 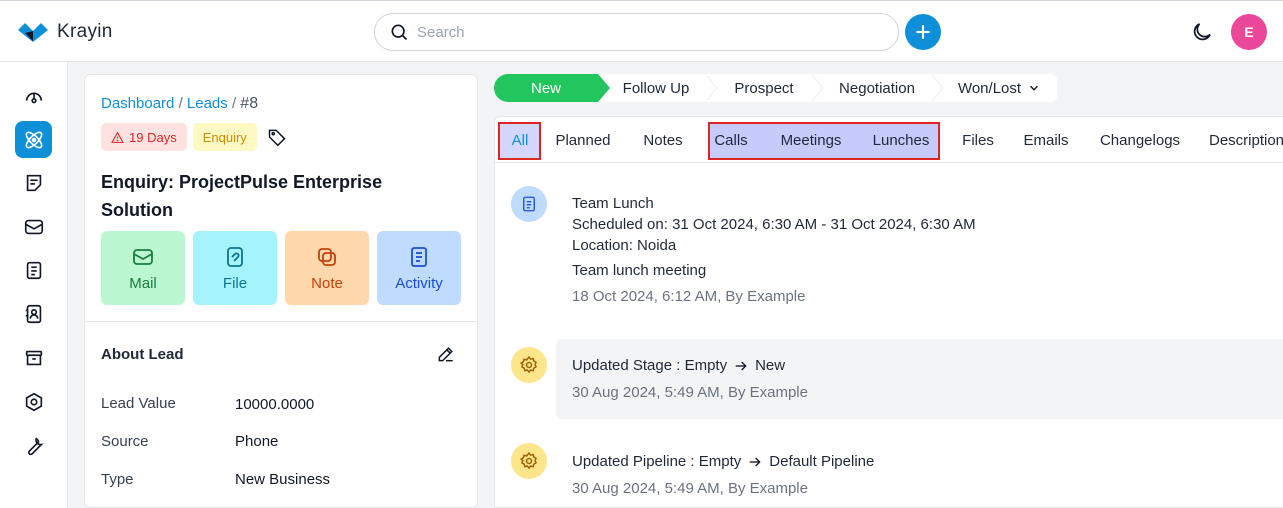 What do you see at coordinates (624, 245) in the screenshot?
I see `activity-location: Location: Noida` at bounding box center [624, 245].